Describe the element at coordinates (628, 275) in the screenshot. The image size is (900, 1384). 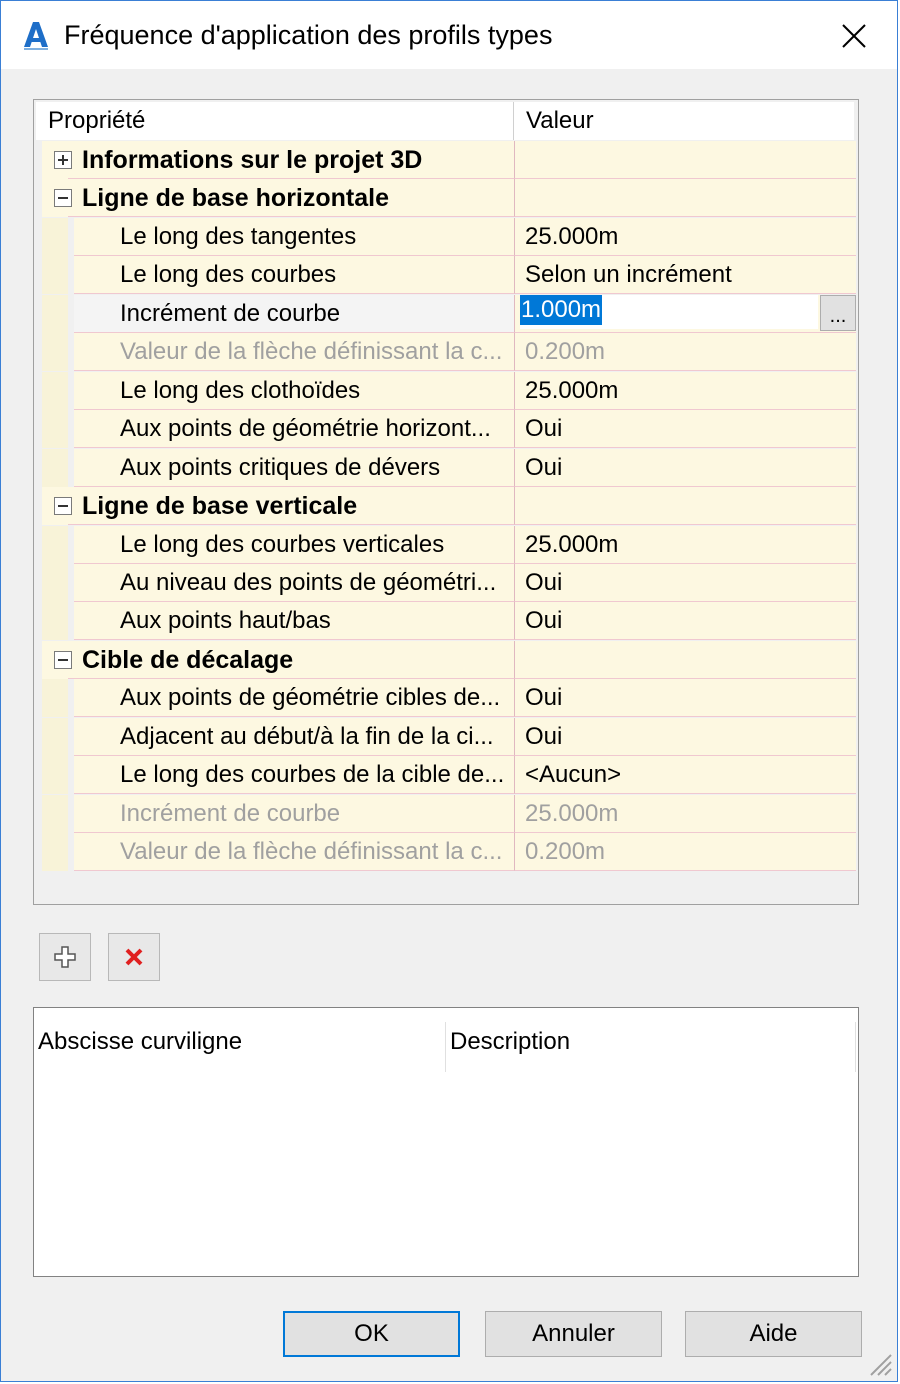
I see `property-value: Selon un incrément` at that location.